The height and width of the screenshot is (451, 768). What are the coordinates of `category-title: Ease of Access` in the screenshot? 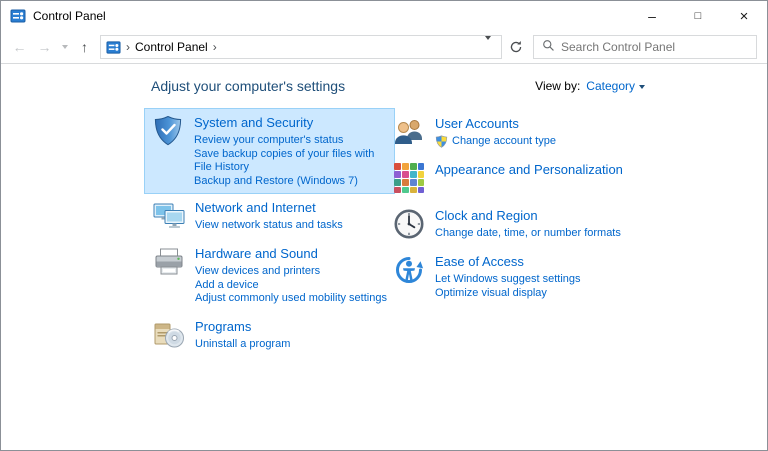 It's located at (508, 261).